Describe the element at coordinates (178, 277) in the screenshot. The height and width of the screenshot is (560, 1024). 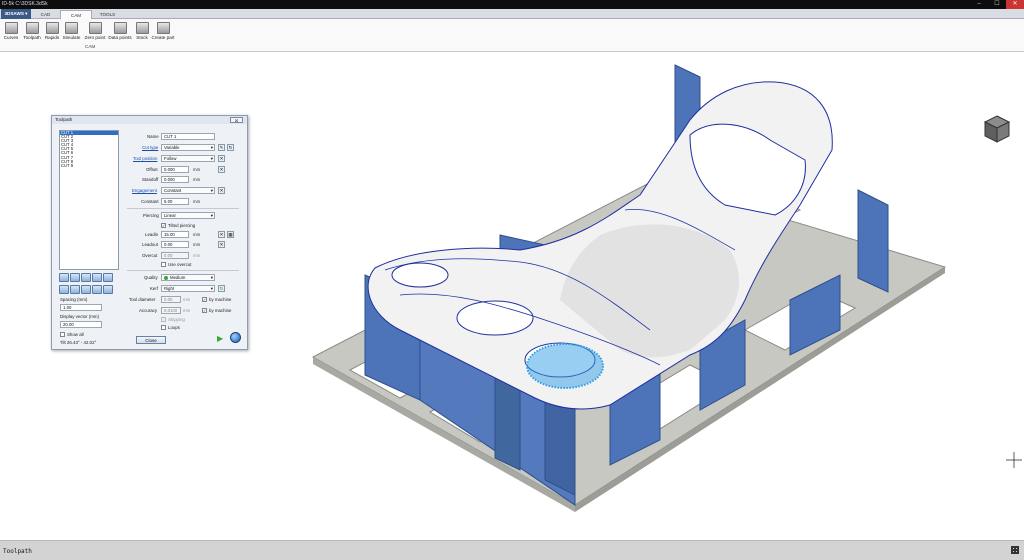
I see `quality-value: Medium` at that location.